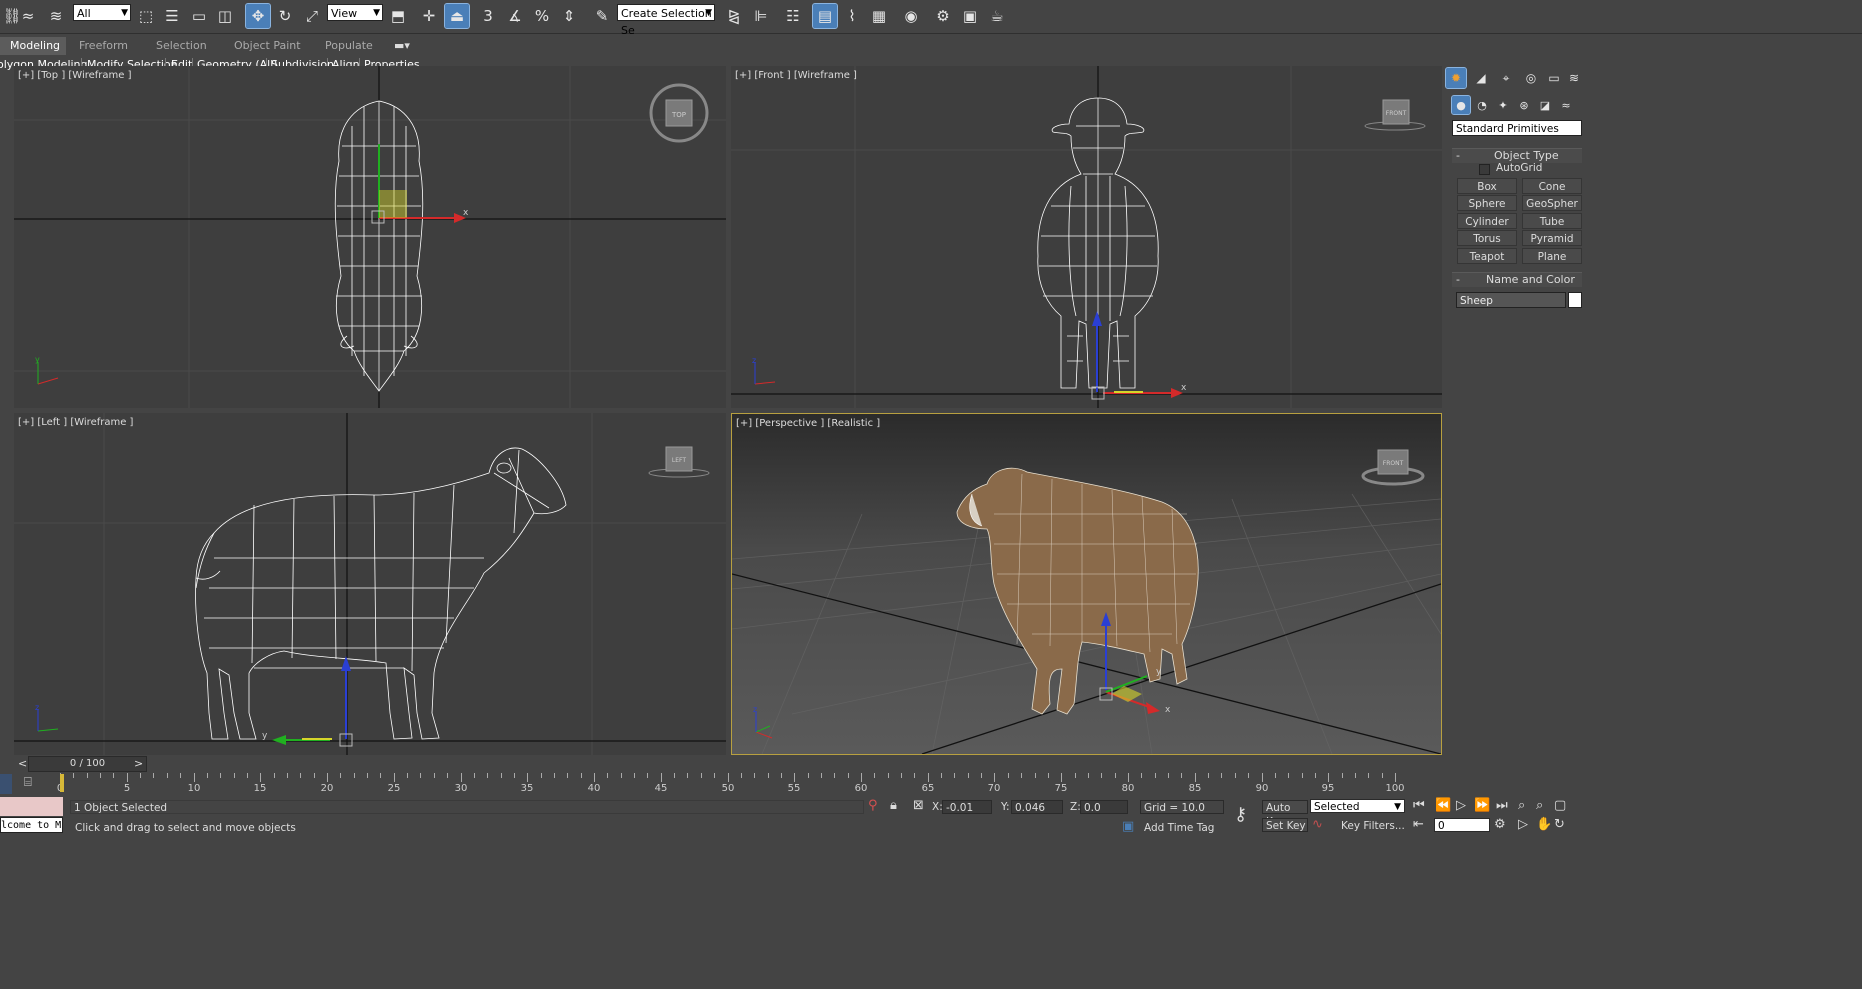 The height and width of the screenshot is (989, 1862). I want to click on lights-icon: ✦, so click(1503, 105).